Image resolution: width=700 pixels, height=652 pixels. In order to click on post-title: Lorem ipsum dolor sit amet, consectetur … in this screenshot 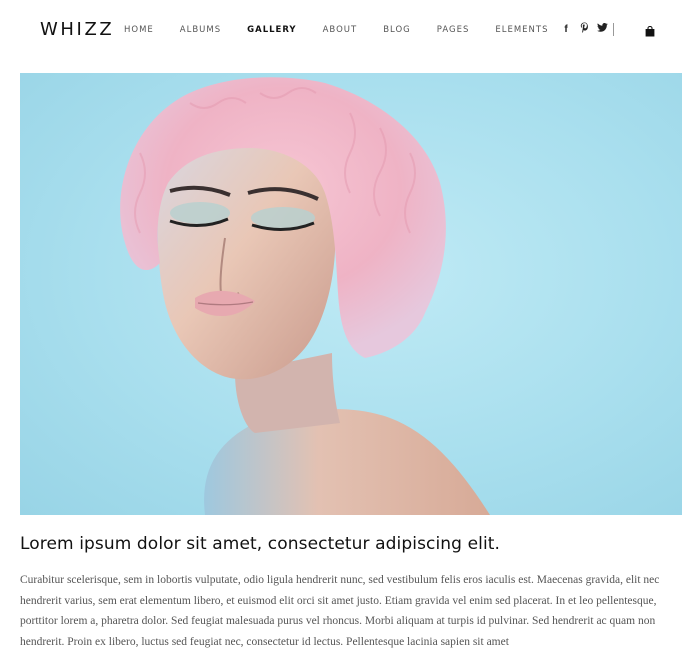, I will do `click(260, 544)`.